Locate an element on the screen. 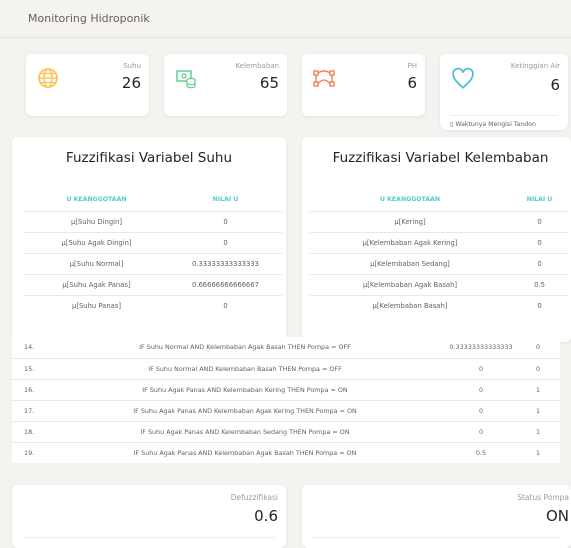 The width and height of the screenshot is (571, 548). rule-number: 15. is located at coordinates (28, 368).